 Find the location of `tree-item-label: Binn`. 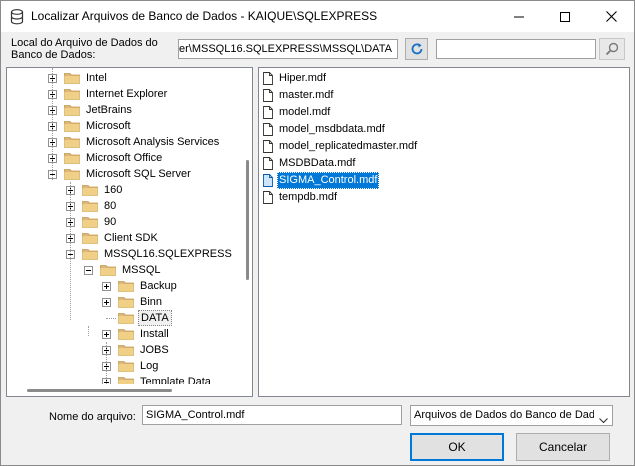

tree-item-label: Binn is located at coordinates (151, 302).